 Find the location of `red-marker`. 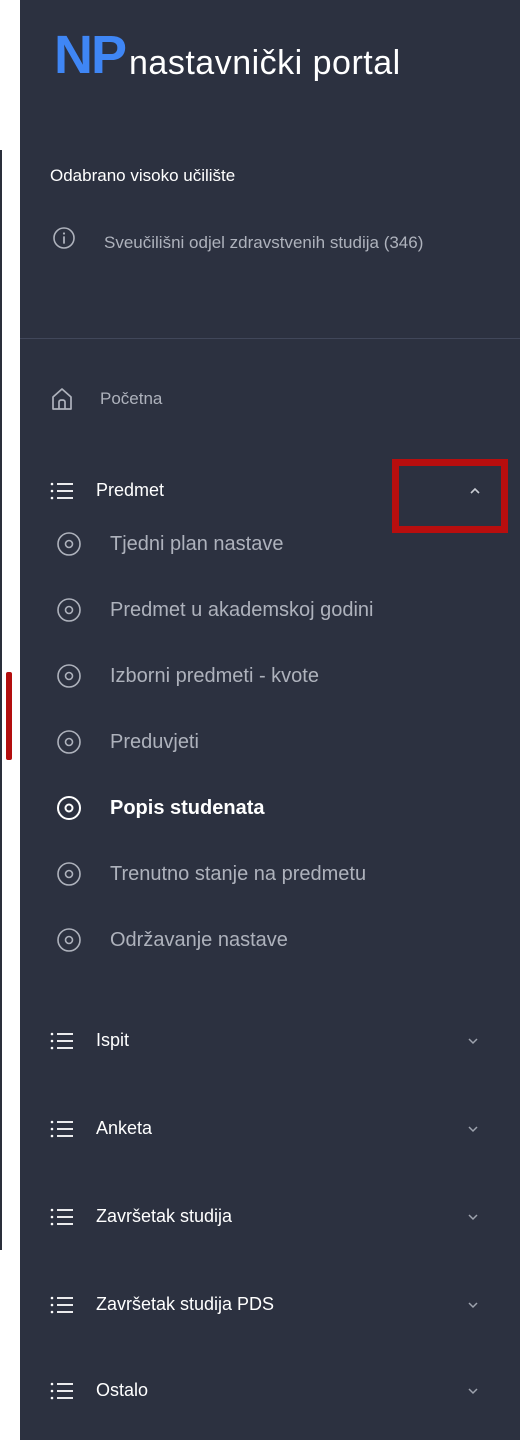

red-marker is located at coordinates (9, 716).